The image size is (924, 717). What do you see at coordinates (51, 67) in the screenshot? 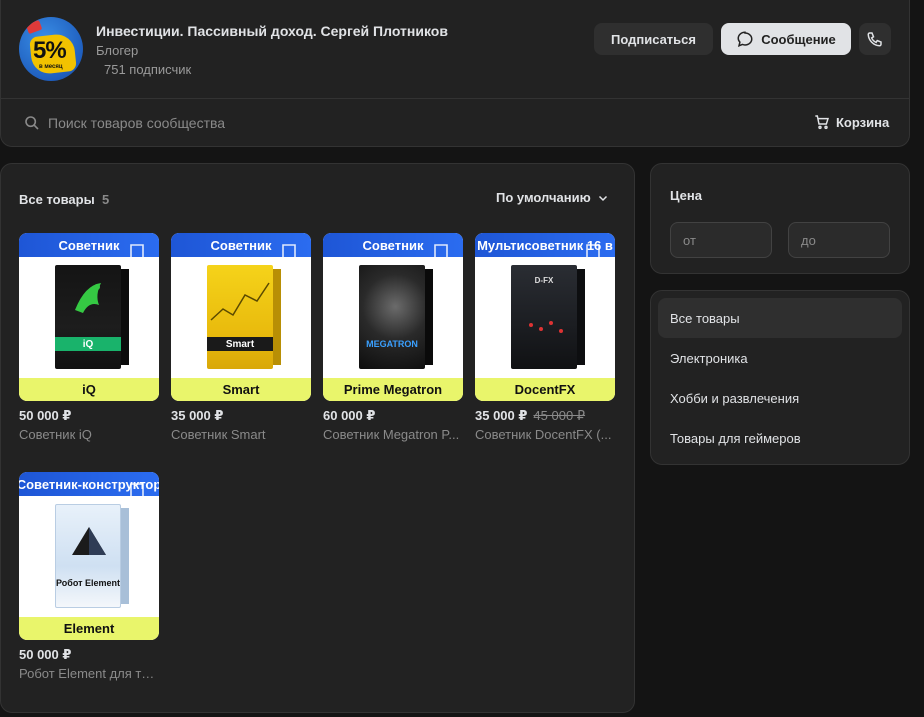
I see `avatar-subtext: в месяц` at bounding box center [51, 67].